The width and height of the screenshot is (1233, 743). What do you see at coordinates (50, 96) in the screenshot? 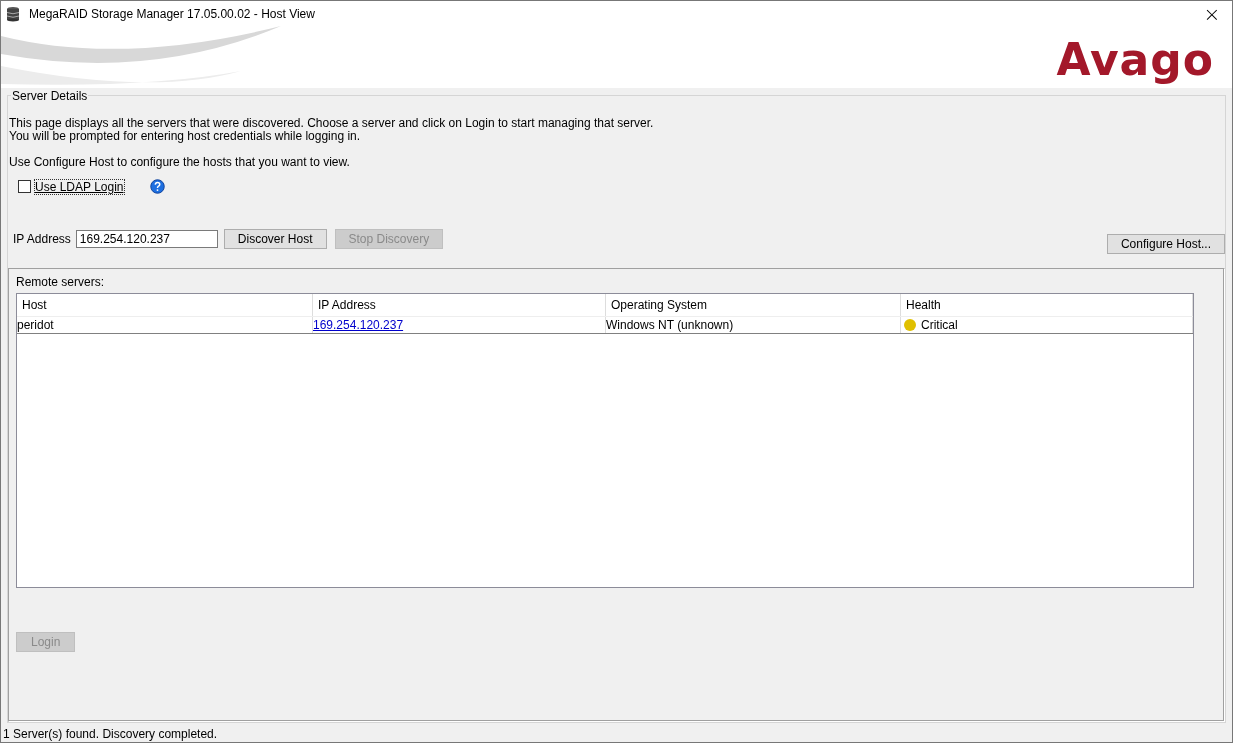
I see `panel-title: Server Details` at bounding box center [50, 96].